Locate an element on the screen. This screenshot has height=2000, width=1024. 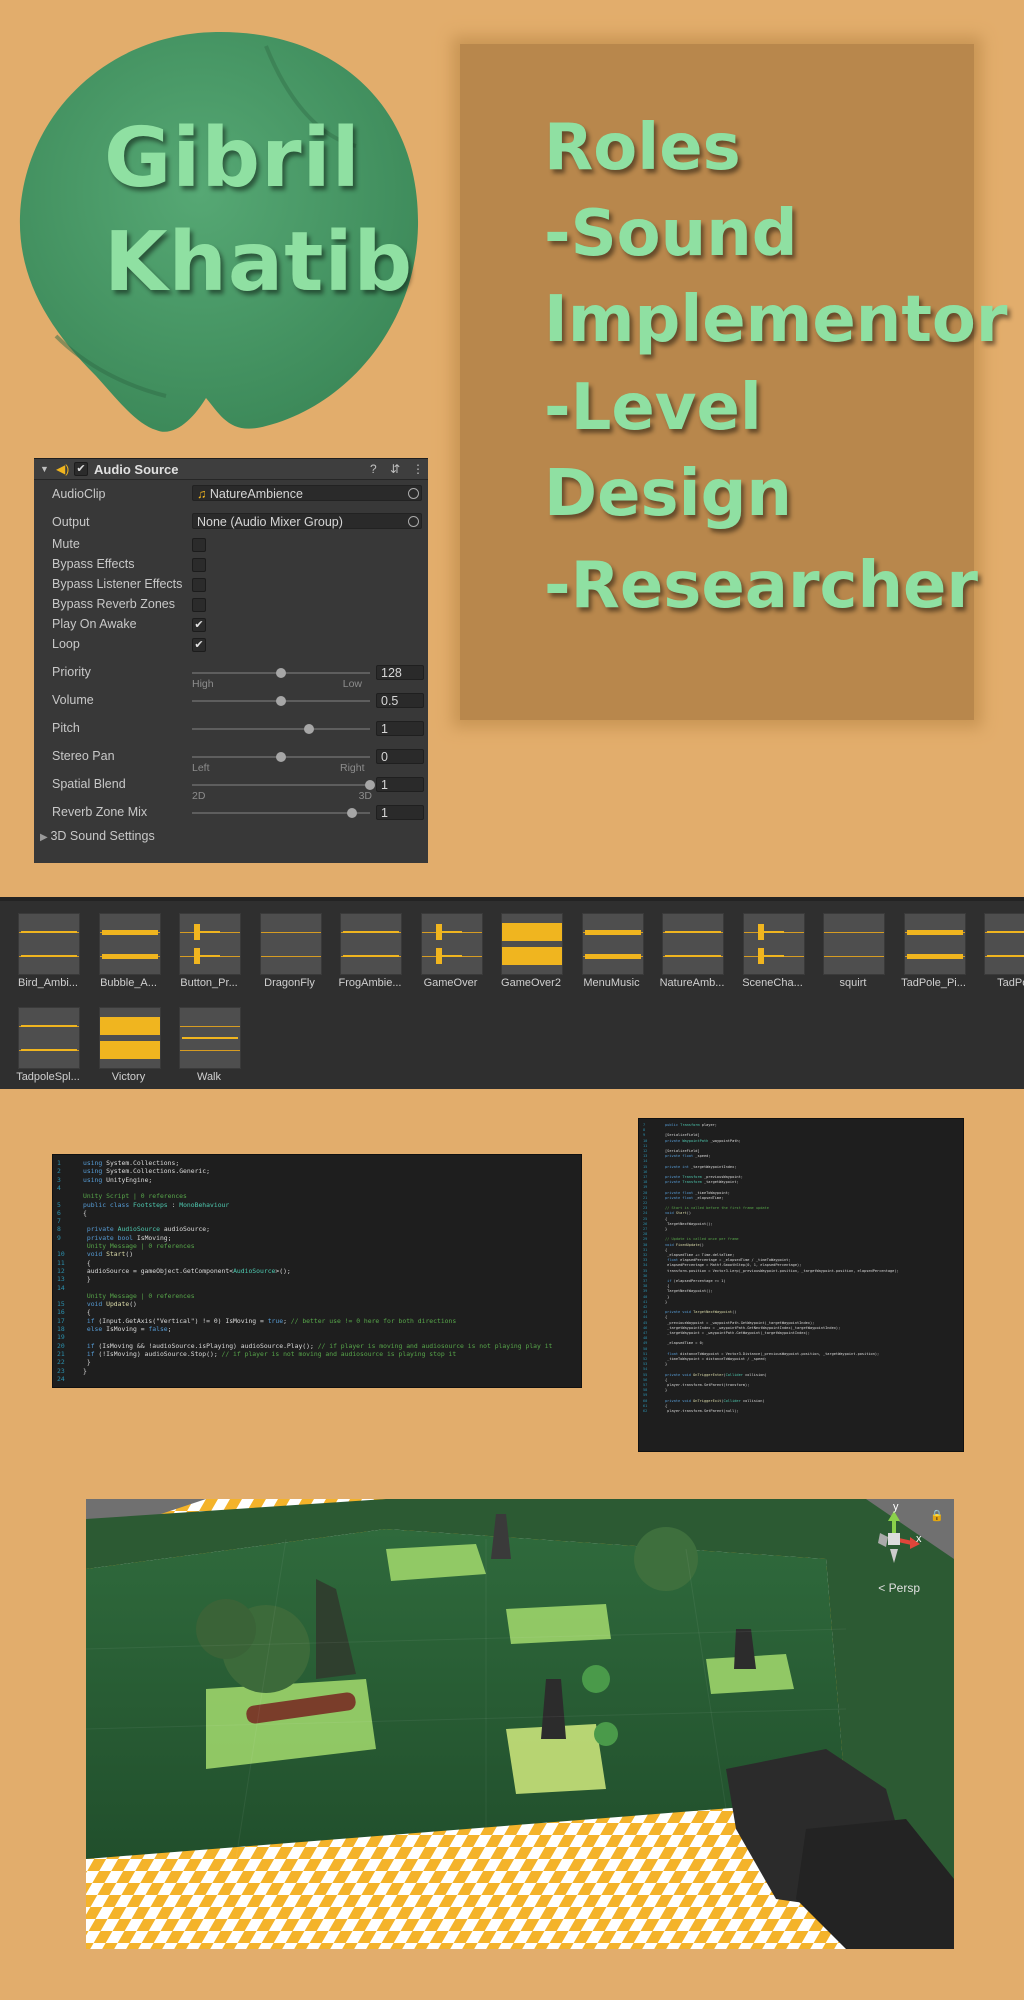
line-number: 1 is located at coordinates (59, 1163).